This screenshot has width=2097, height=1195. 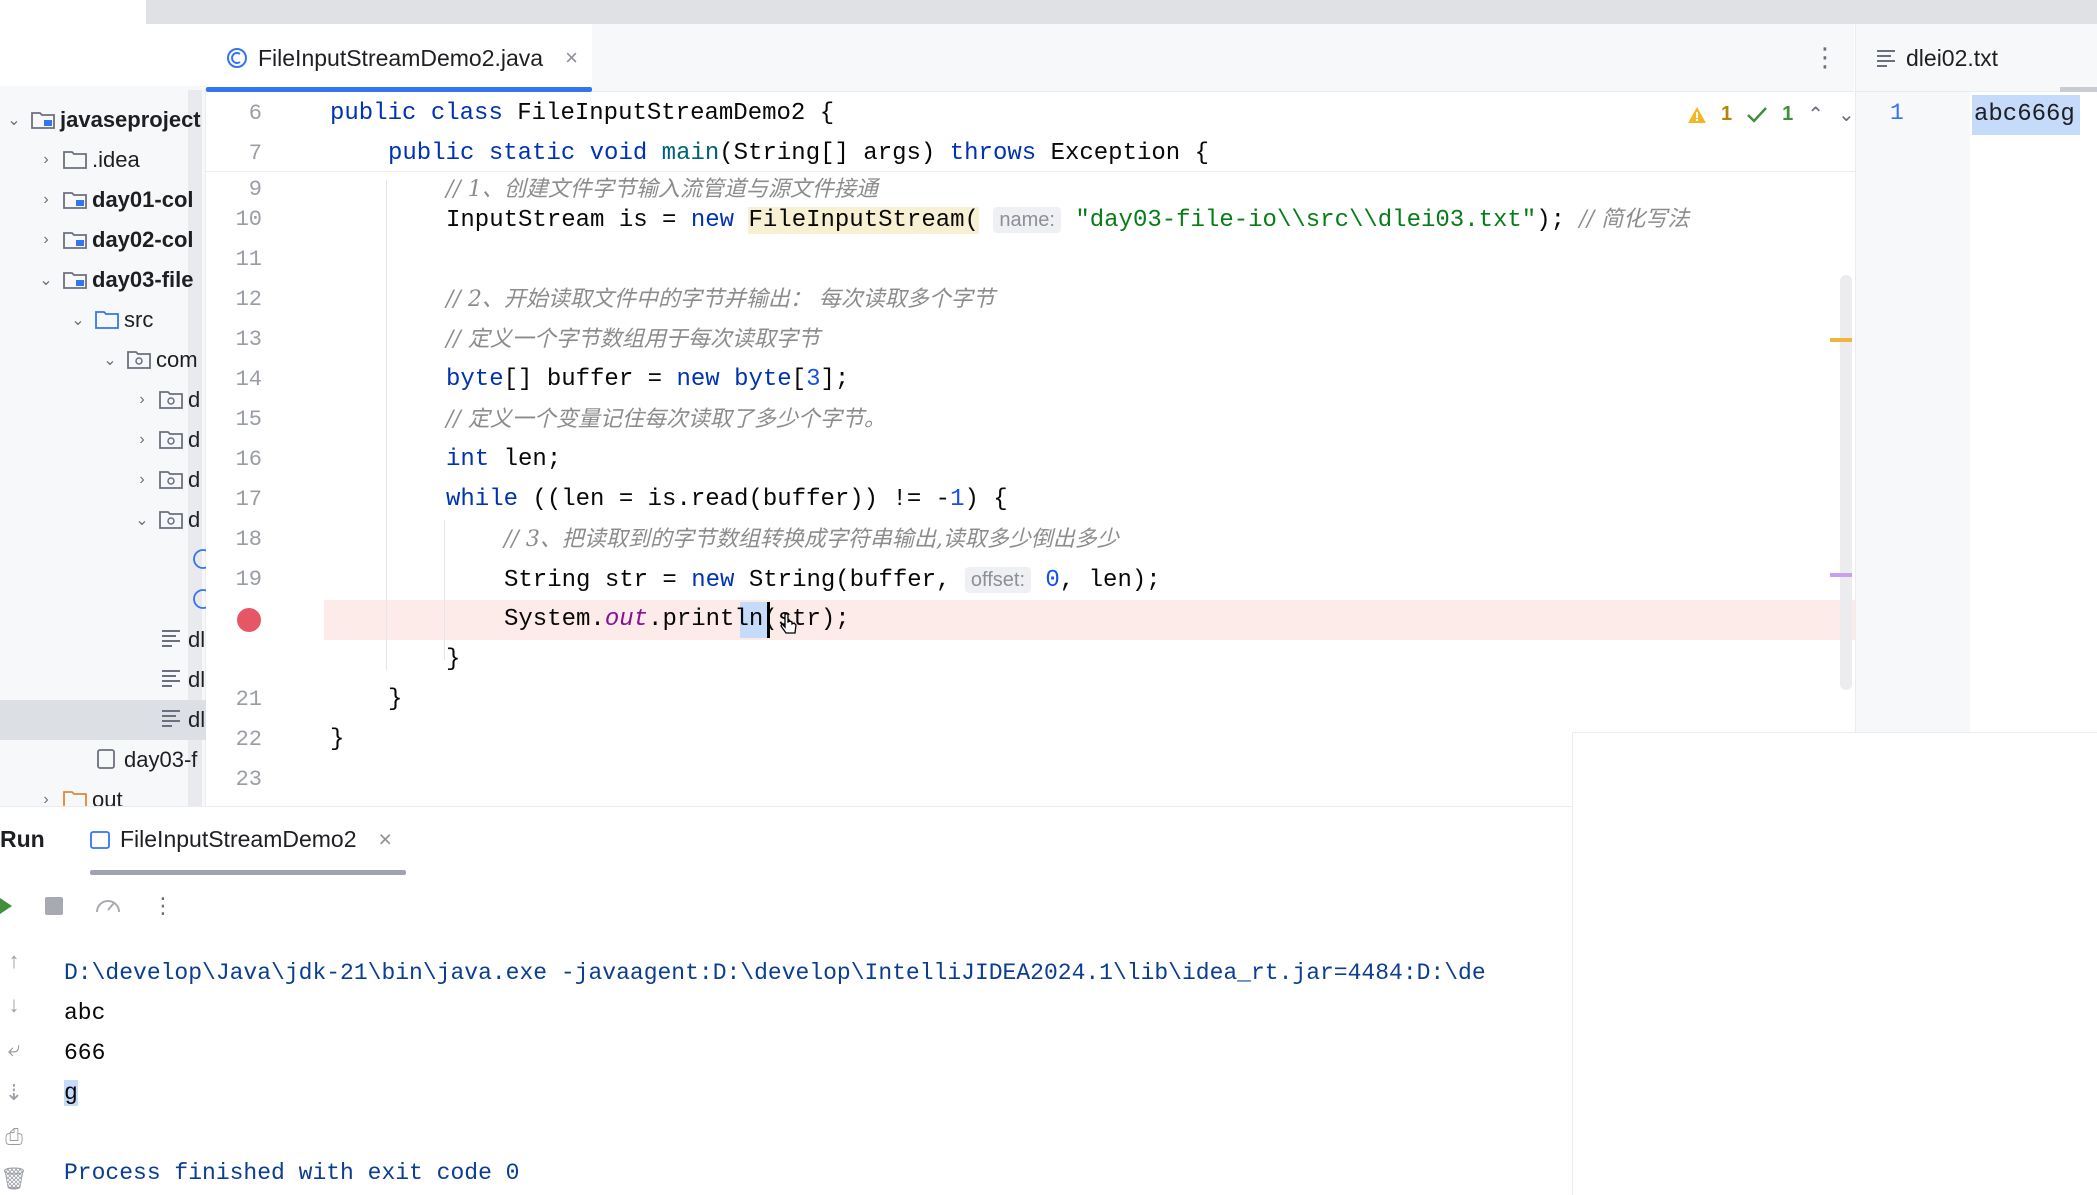 I want to click on scroll-down-icon: ↓, so click(x=14, y=1006).